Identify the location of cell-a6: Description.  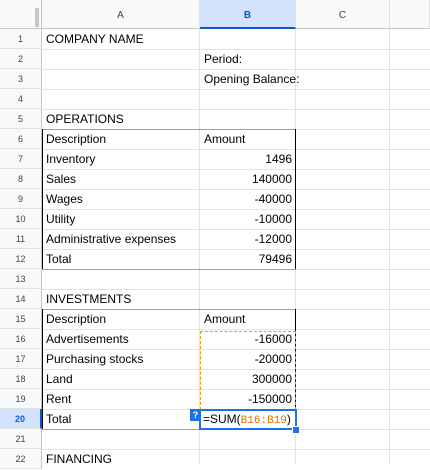
(121, 139).